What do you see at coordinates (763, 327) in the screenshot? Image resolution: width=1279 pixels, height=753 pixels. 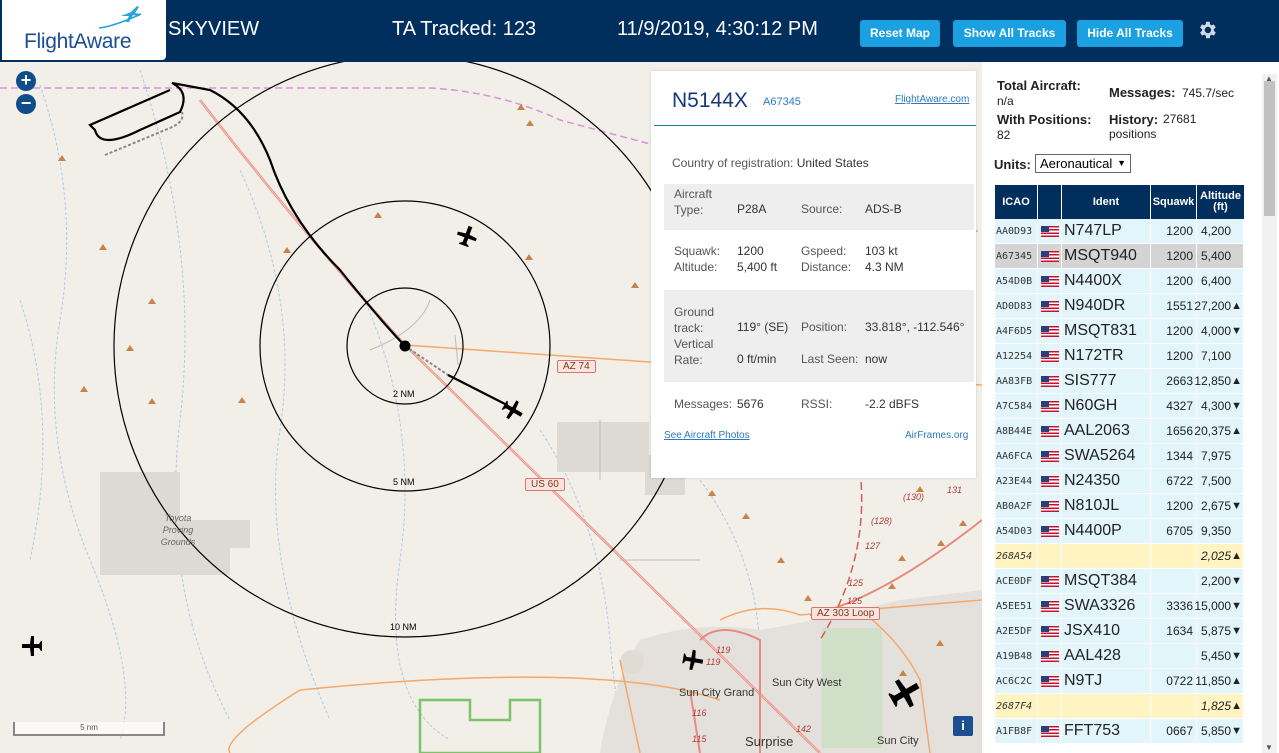 I see `ground-track-value: 119° (SE)` at bounding box center [763, 327].